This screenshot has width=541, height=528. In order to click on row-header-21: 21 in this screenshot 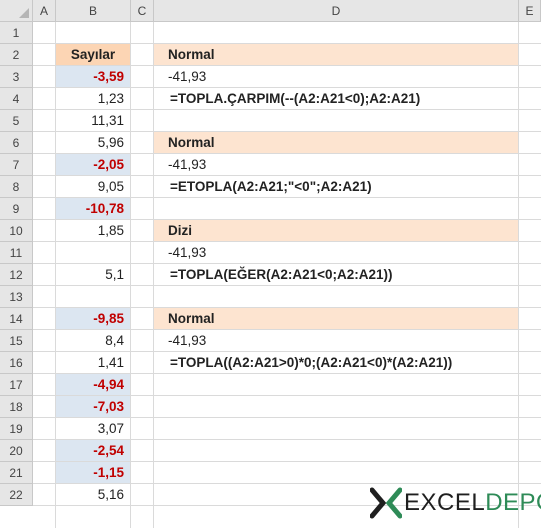, I will do `click(16, 473)`.